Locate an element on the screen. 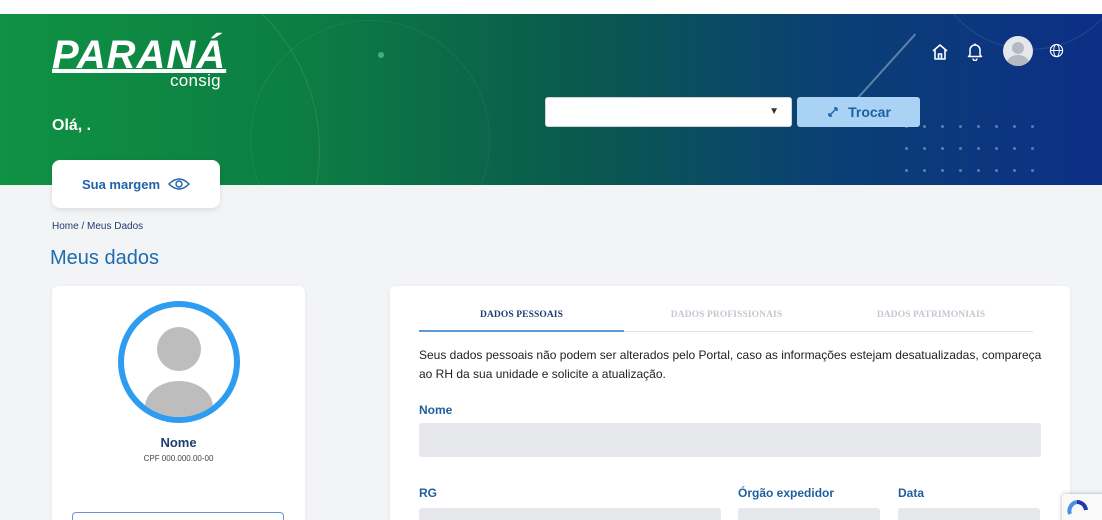 Image resolution: width=1102 pixels, height=520 pixels. tab-dados-patrimoniais: DADOS PATRIMONIAIS is located at coordinates (931, 321).